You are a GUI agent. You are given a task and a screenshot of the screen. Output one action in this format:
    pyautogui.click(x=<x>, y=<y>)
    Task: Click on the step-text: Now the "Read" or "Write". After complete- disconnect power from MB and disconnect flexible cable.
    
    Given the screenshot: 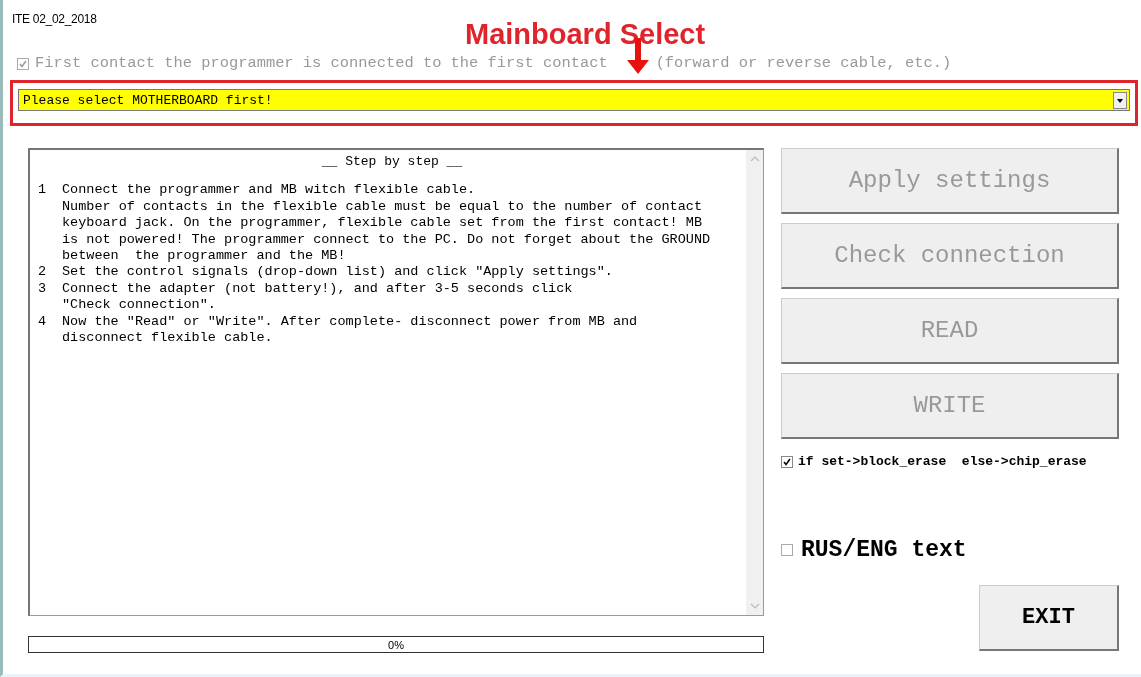 What is the action you would take?
    pyautogui.click(x=350, y=330)
    